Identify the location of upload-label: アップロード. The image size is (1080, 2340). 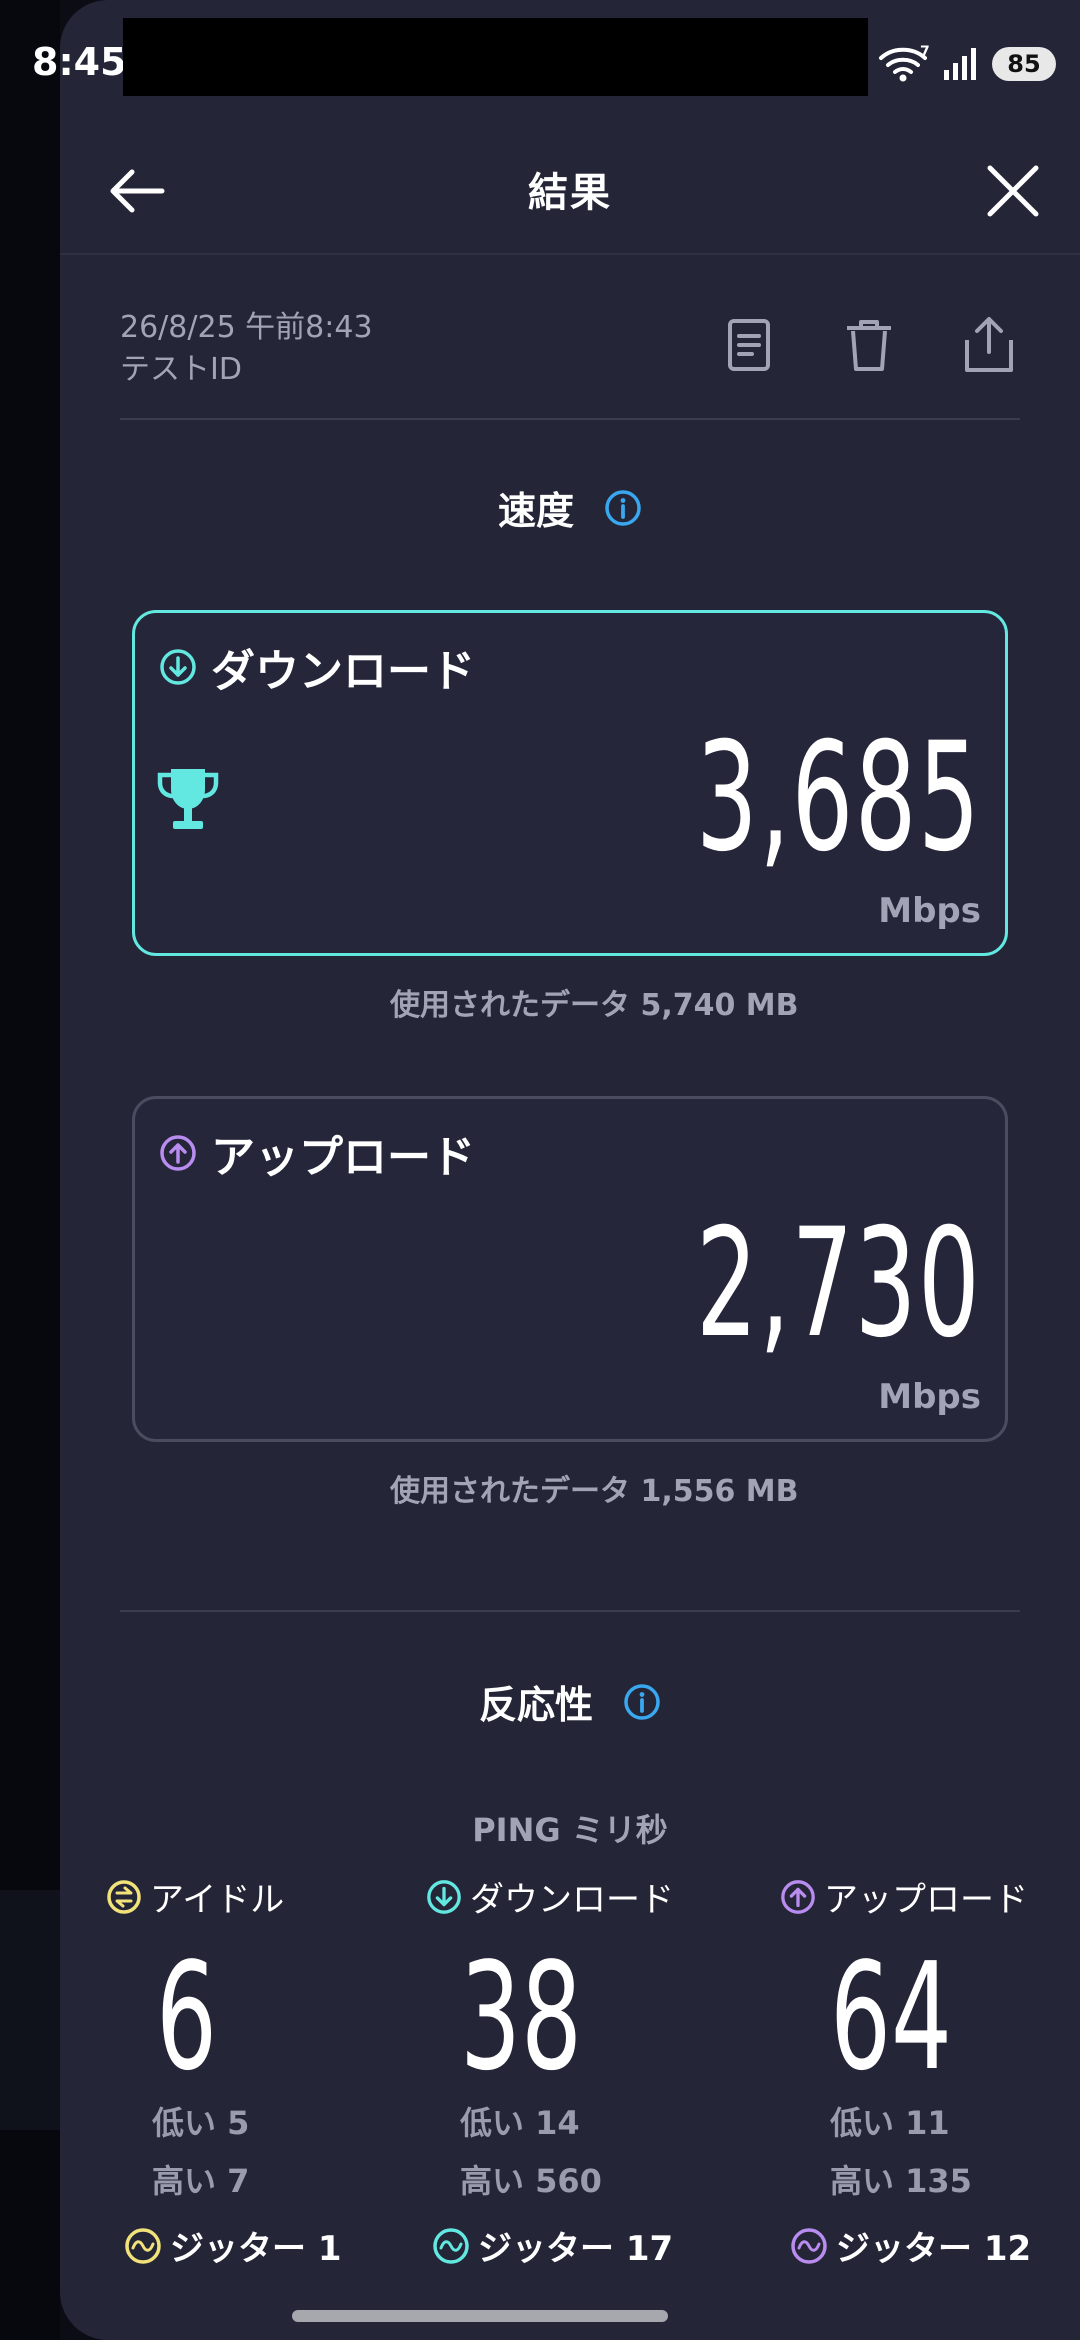
(317, 1153).